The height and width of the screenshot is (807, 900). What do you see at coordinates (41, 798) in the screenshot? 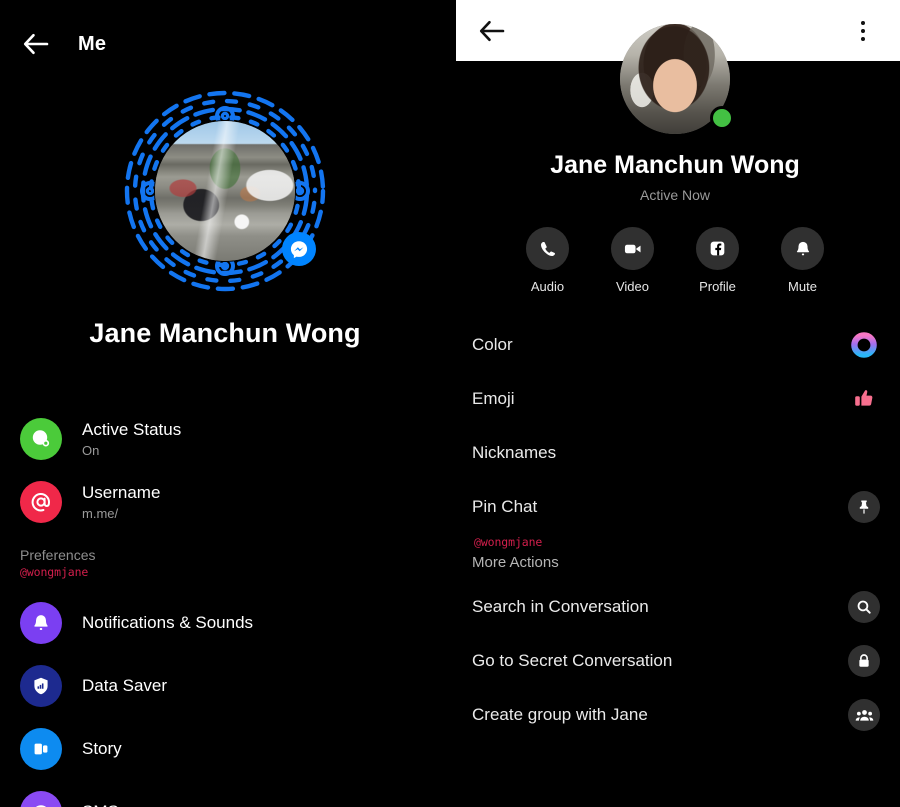
I see `speech-bubble-icon` at bounding box center [41, 798].